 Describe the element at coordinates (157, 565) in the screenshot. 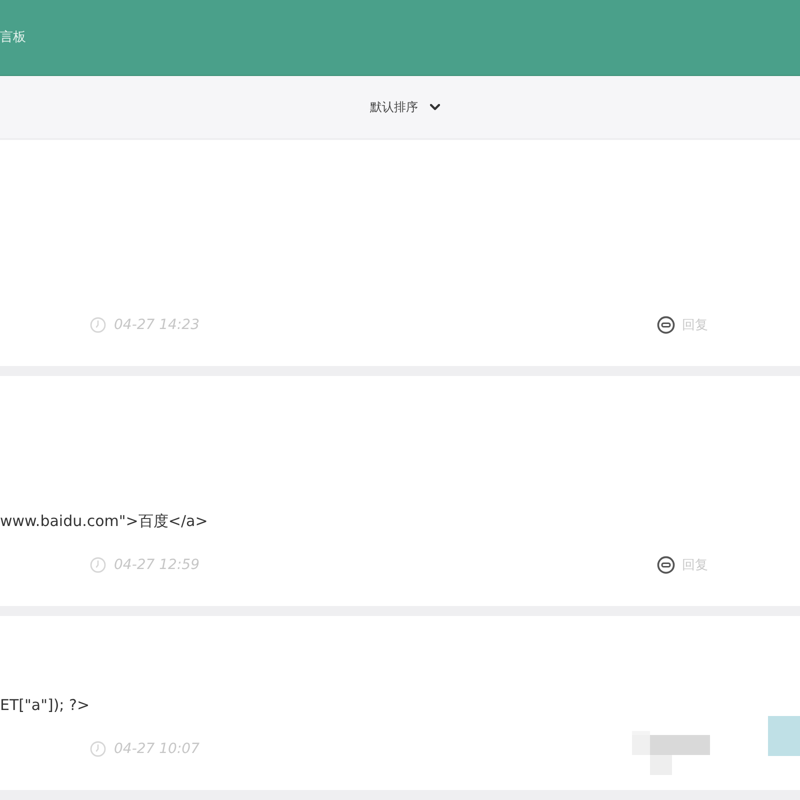

I see `post-time: 04-27 12:59` at that location.